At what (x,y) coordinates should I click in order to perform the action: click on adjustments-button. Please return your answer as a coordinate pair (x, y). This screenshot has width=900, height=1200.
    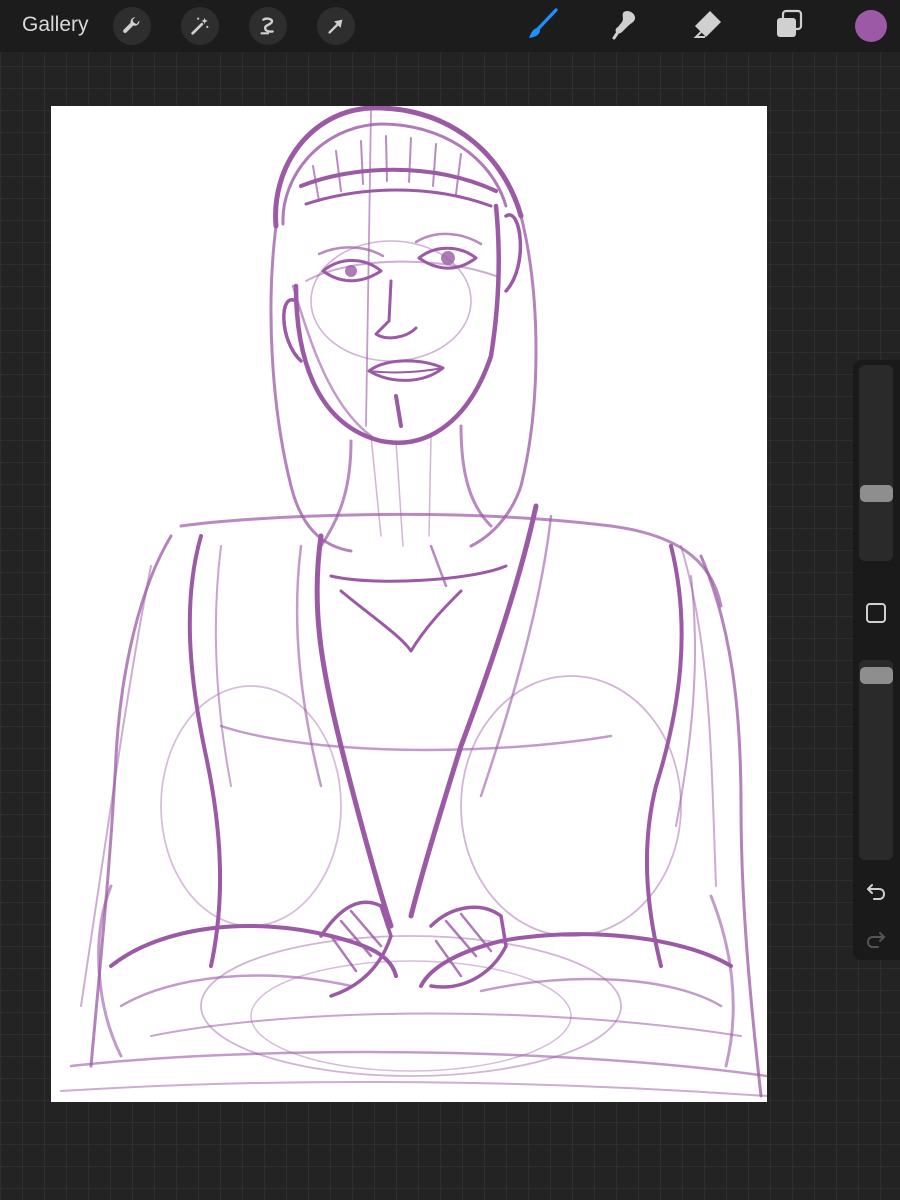
    Looking at the image, I should click on (200, 26).